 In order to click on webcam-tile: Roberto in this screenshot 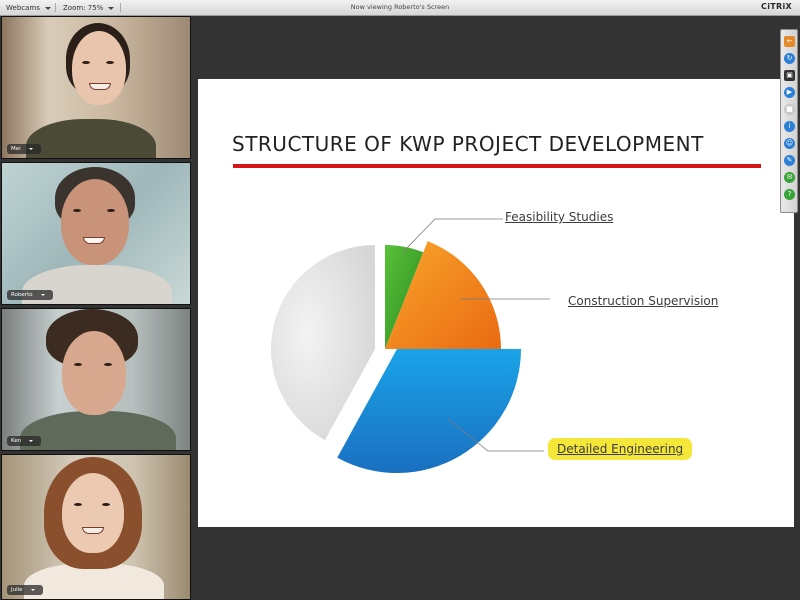, I will do `click(96, 233)`.